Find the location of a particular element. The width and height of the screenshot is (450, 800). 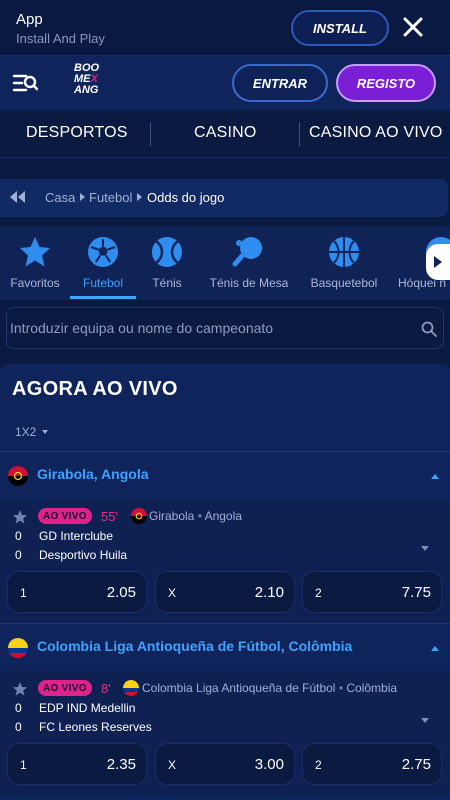

app-install-banner: App Install And Play INSTALL is located at coordinates (225, 27).